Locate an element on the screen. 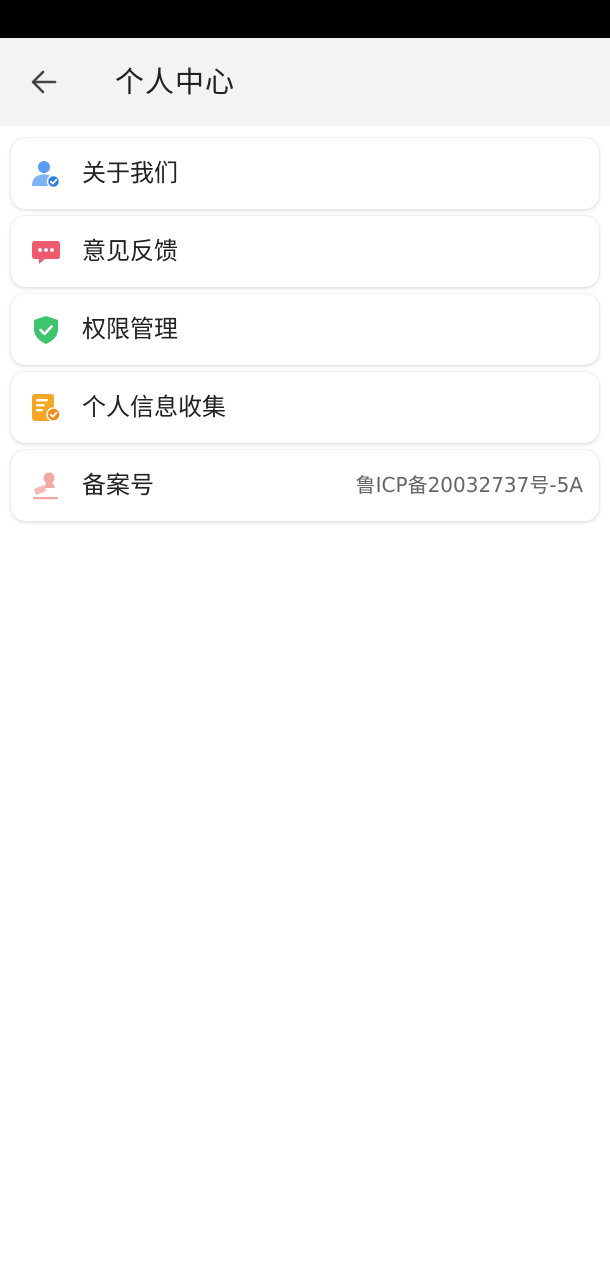  menu-item-about-us: 关于我们 is located at coordinates (305, 173).